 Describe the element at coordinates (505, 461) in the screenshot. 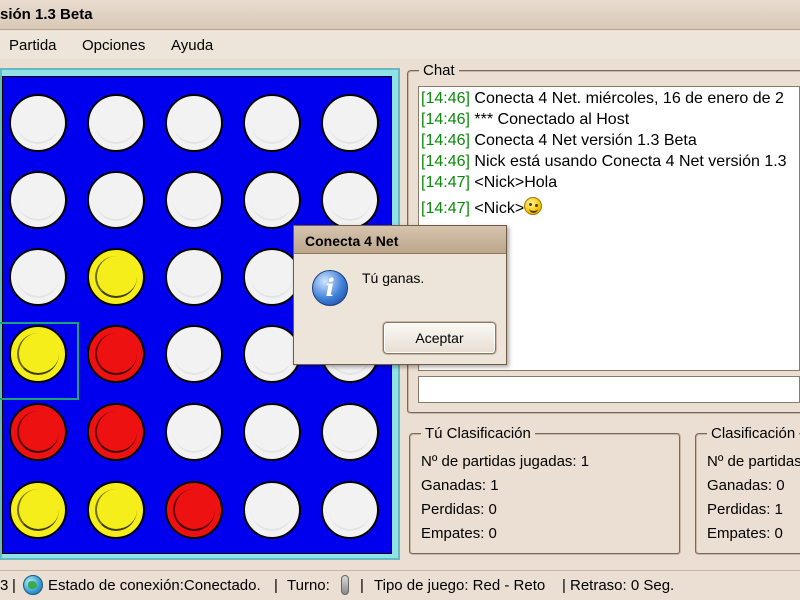

I see `my-played: Nº de partidas jugadas: 1` at that location.